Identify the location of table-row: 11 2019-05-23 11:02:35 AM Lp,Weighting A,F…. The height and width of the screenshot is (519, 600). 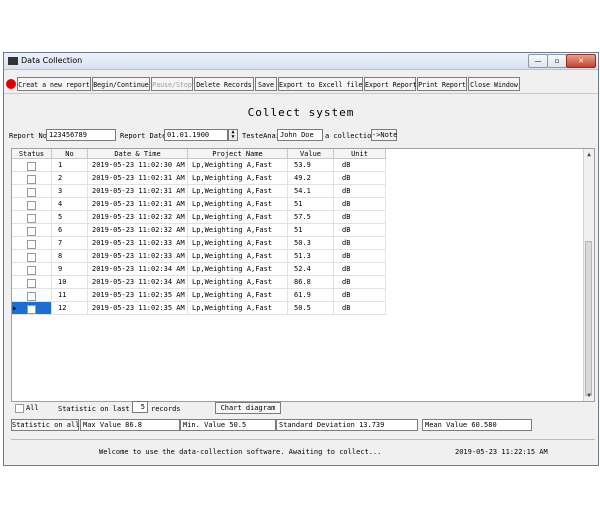
(199, 295).